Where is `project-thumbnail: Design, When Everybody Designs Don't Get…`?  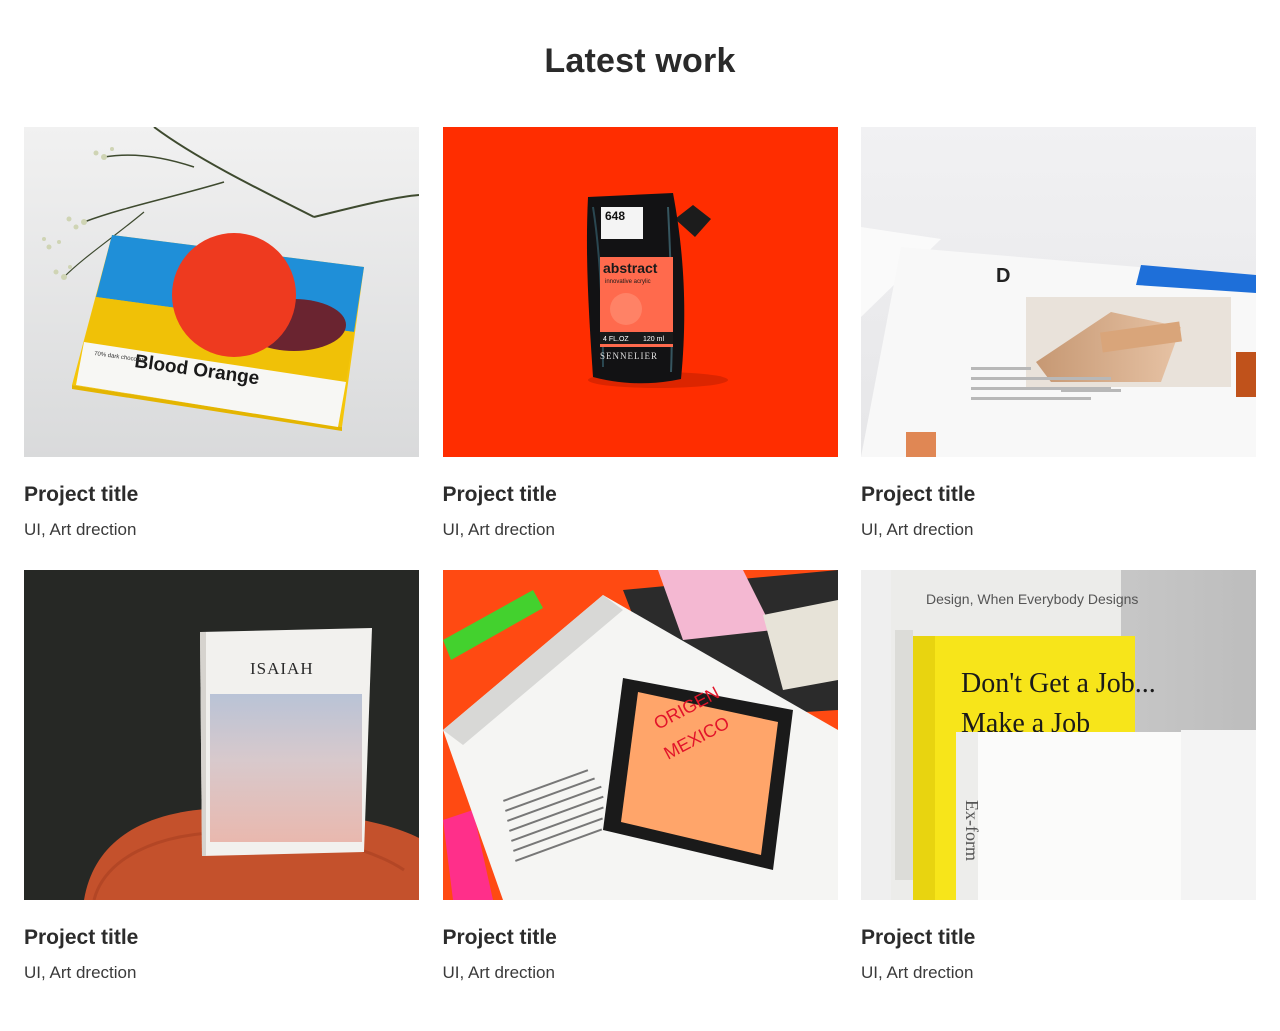
project-thumbnail: Design, When Everybody Designs Don't Get… is located at coordinates (1058, 735).